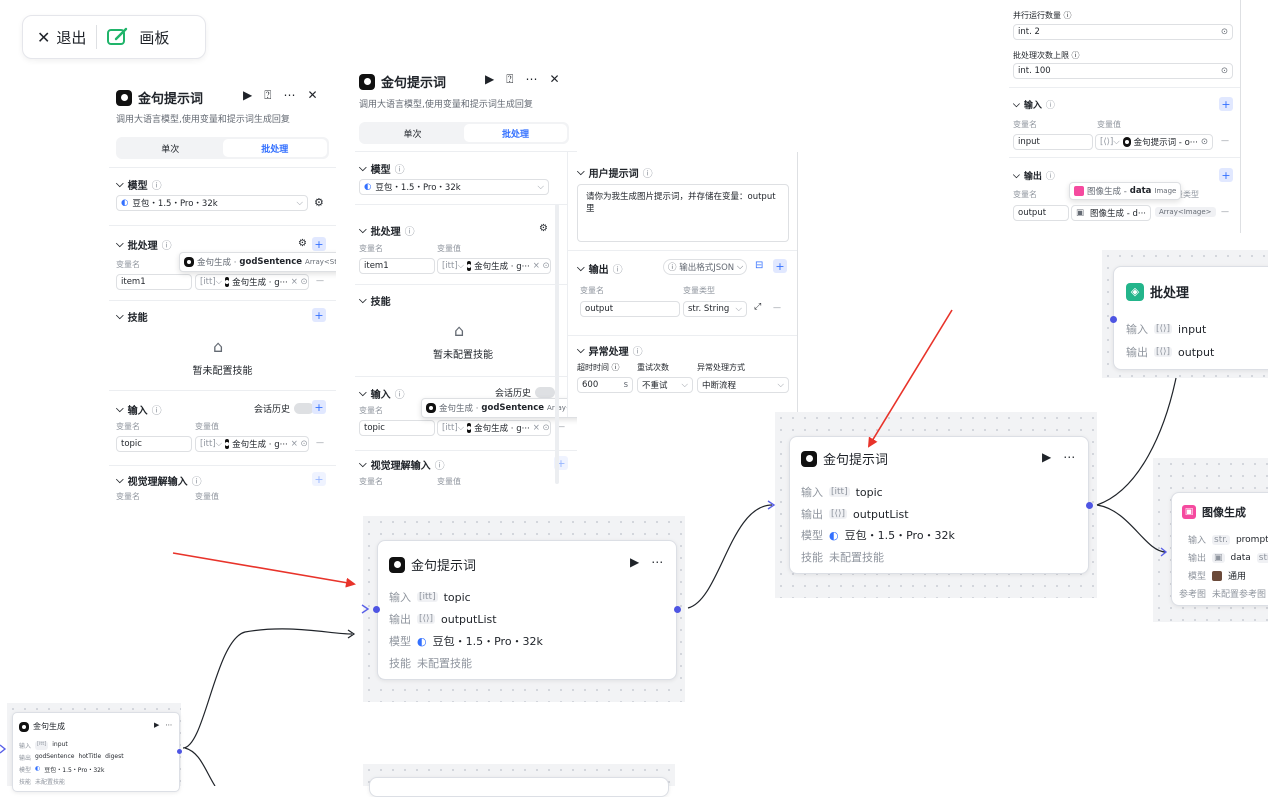 This screenshot has height=797, width=1268. Describe the element at coordinates (665, 385) in the screenshot. I see `retry-select: 不重试 ⌵` at that location.